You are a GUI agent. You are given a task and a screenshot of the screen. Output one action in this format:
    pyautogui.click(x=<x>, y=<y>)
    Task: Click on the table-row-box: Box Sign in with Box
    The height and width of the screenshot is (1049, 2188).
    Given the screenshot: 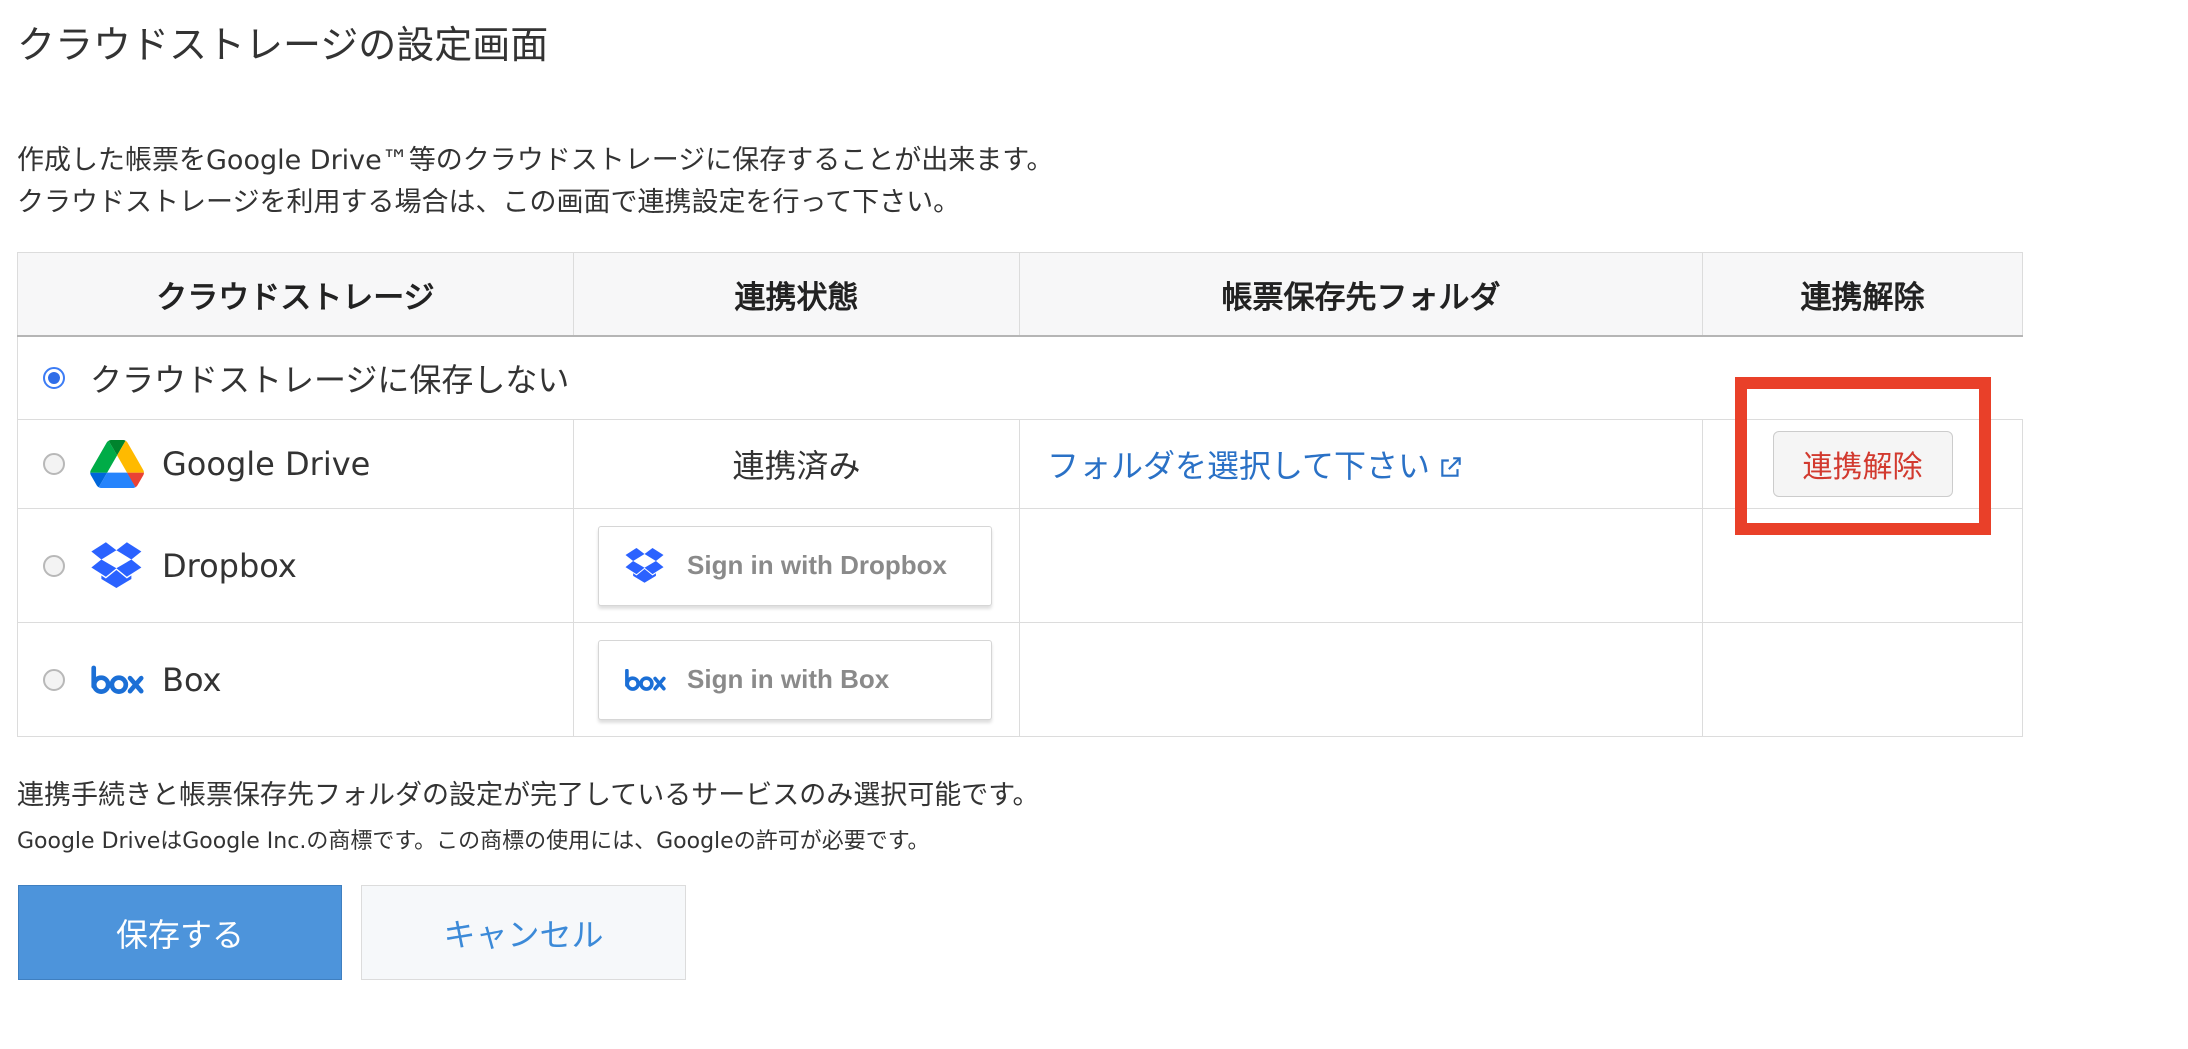 What is the action you would take?
    pyautogui.click(x=1020, y=679)
    